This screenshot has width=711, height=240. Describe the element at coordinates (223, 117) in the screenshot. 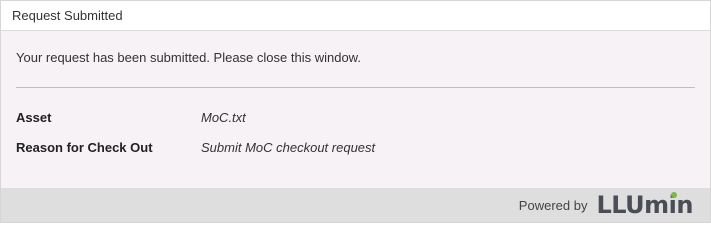

I see `asset-value: MoC.txt` at that location.